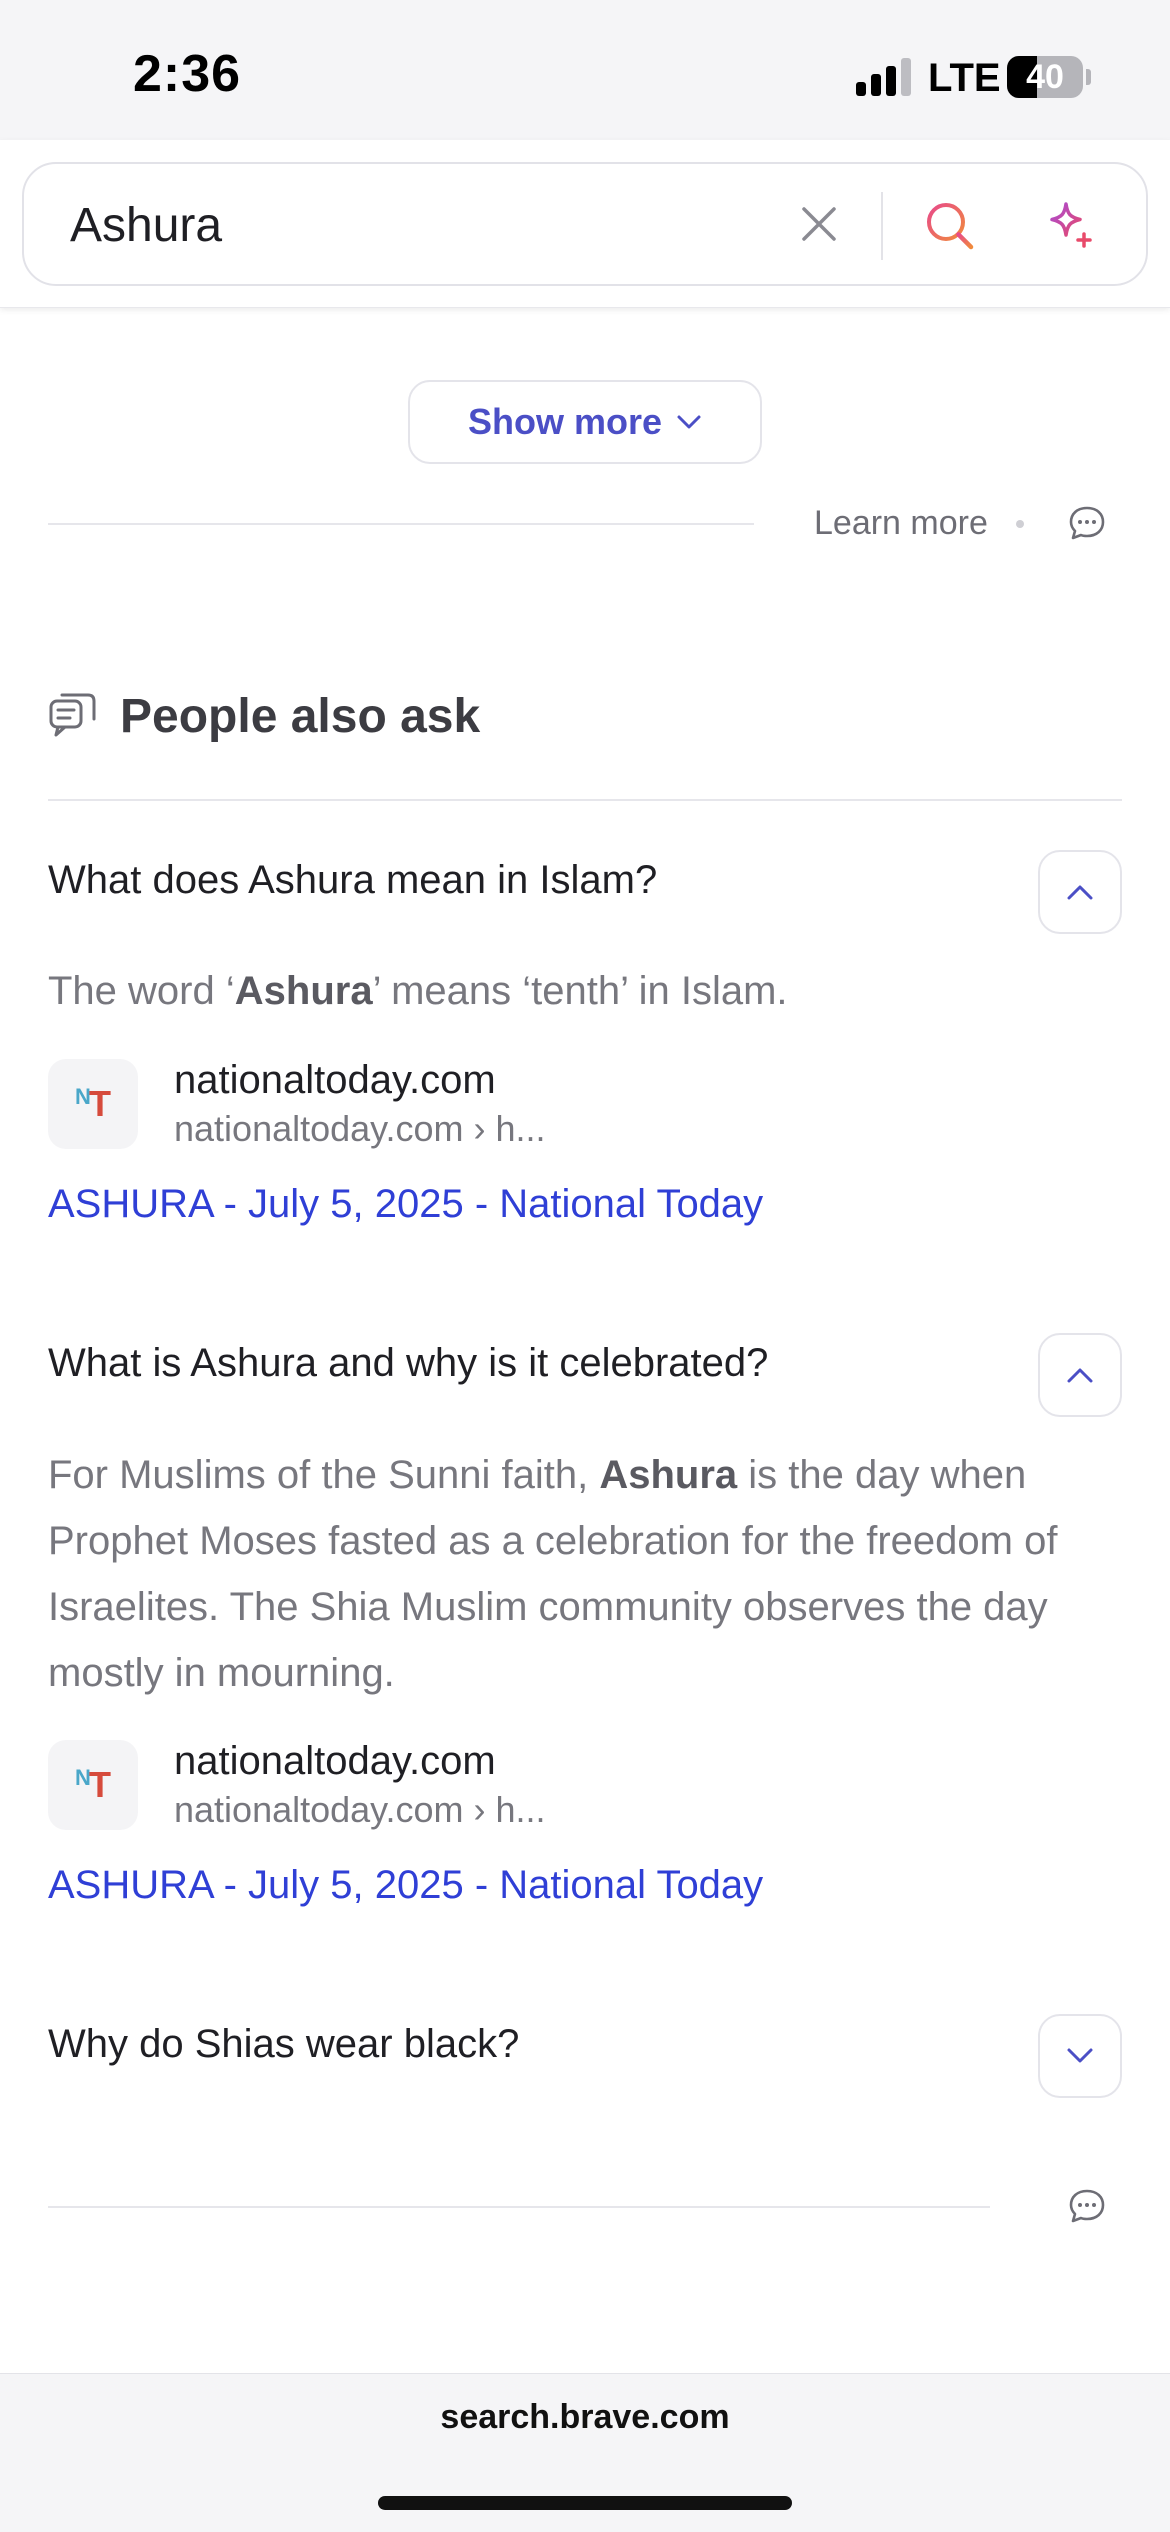 The height and width of the screenshot is (2532, 1170). I want to click on close-icon, so click(819, 224).